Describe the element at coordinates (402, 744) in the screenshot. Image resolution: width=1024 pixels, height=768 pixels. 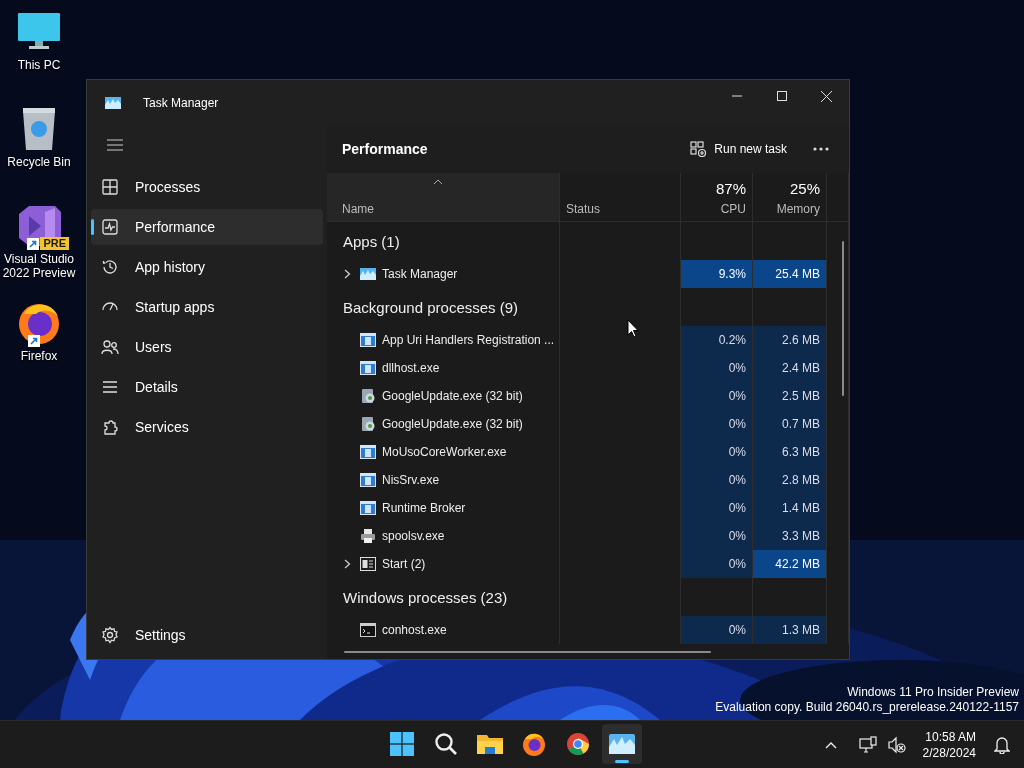
I see `windows-icon` at that location.